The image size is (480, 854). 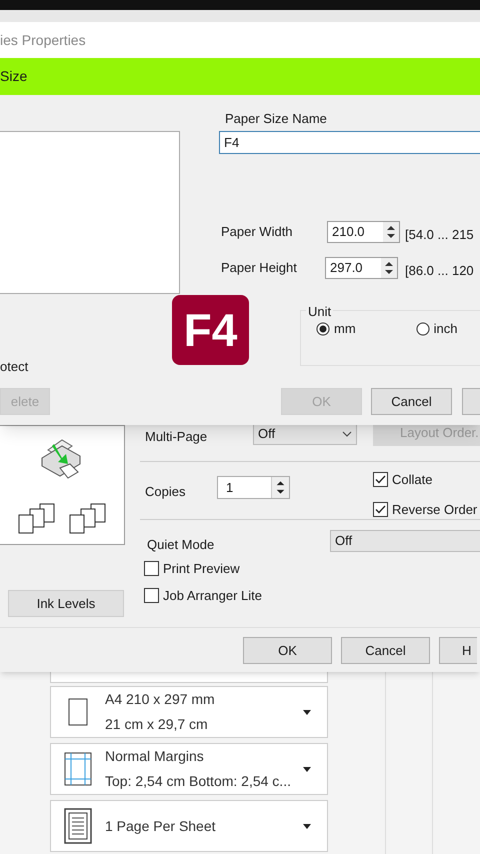 What do you see at coordinates (349, 142) in the screenshot?
I see `paper-size-name-field: F4` at bounding box center [349, 142].